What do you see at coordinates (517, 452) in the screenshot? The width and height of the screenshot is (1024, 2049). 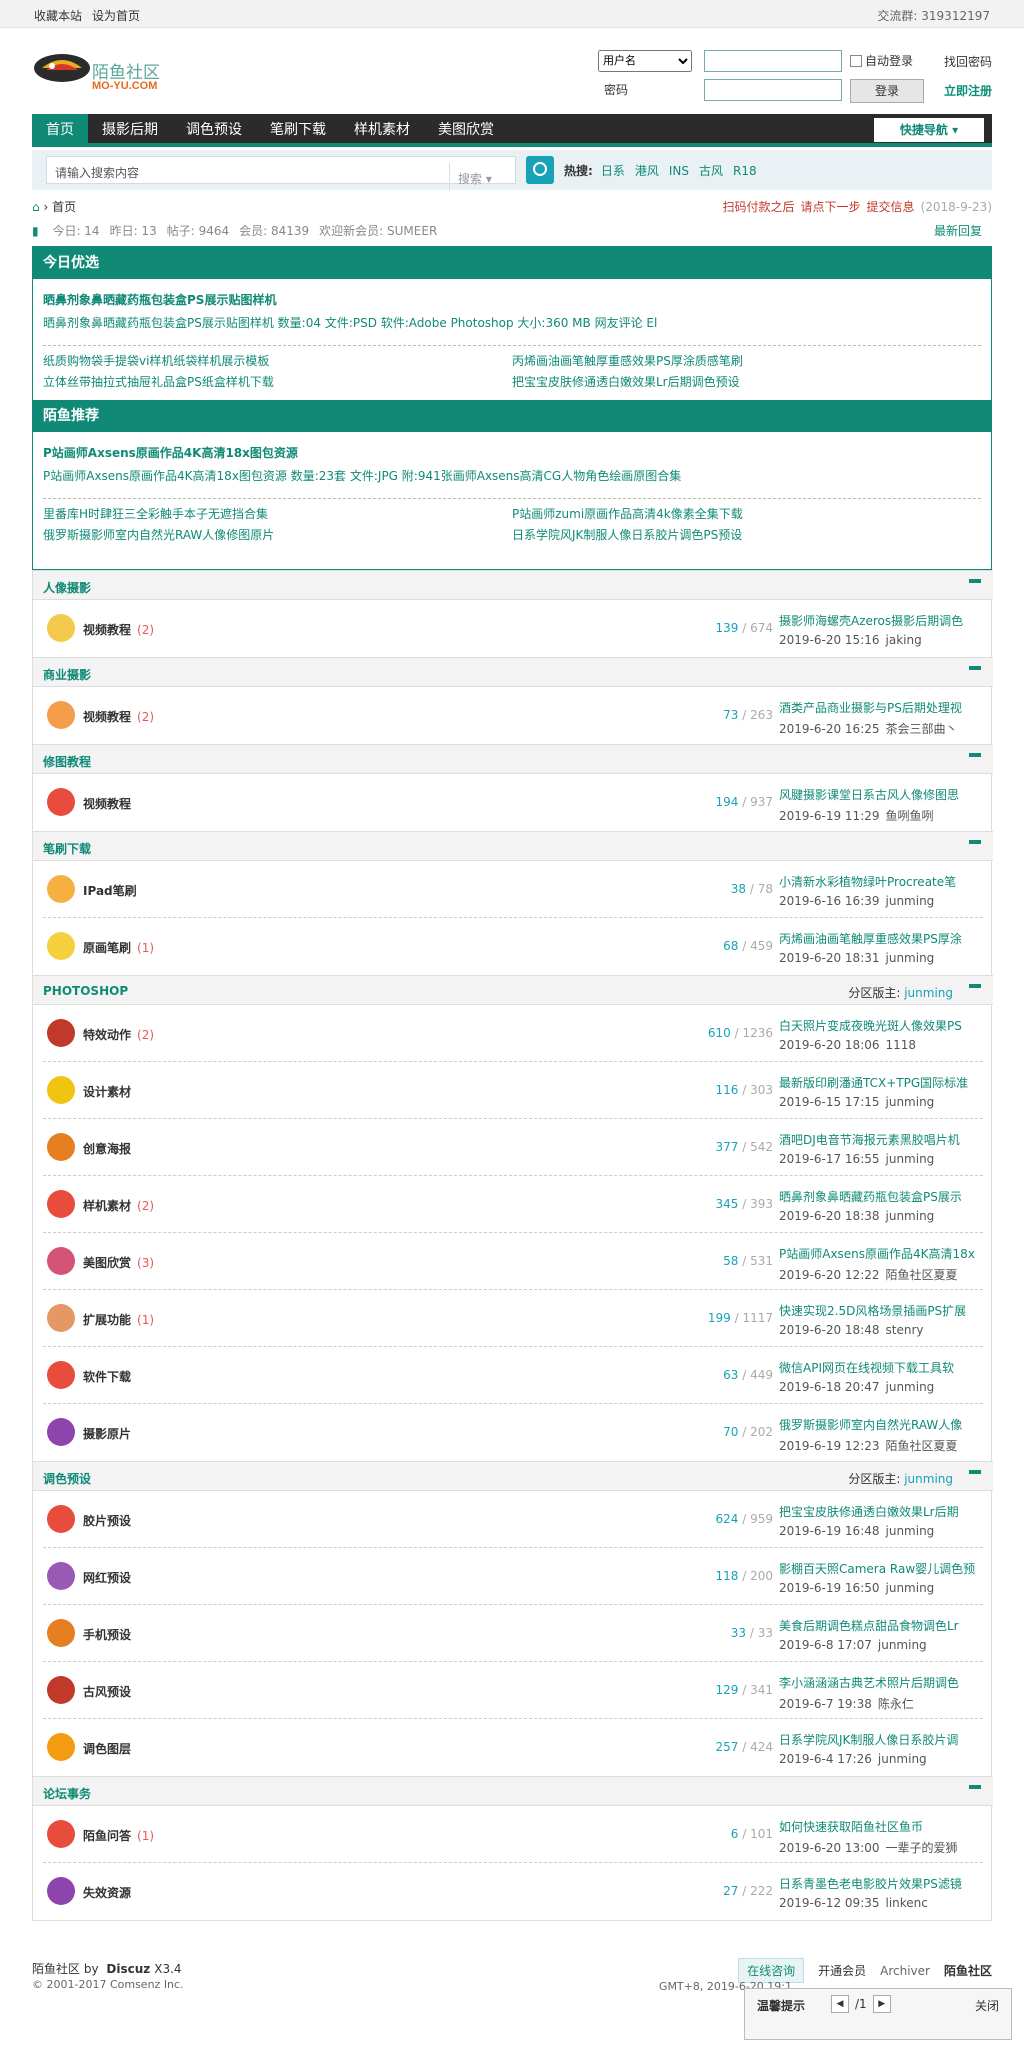 I see `rec-headline: P站画师Axsens原画作品4K高清18x图包资源` at bounding box center [517, 452].